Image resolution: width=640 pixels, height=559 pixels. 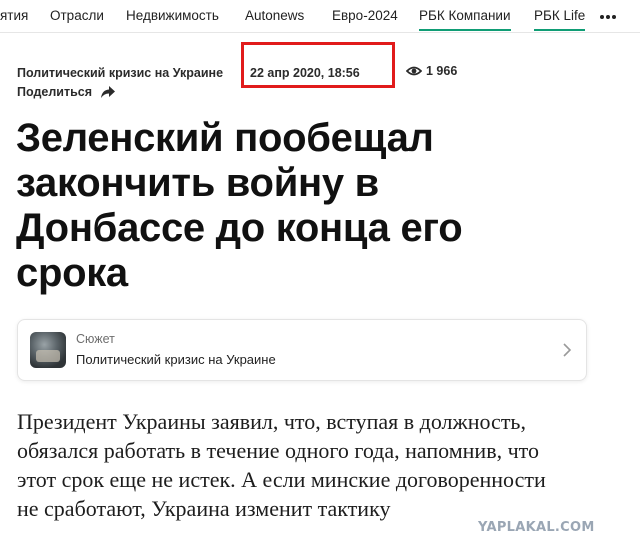 I want to click on chevron-right-icon, so click(x=567, y=350).